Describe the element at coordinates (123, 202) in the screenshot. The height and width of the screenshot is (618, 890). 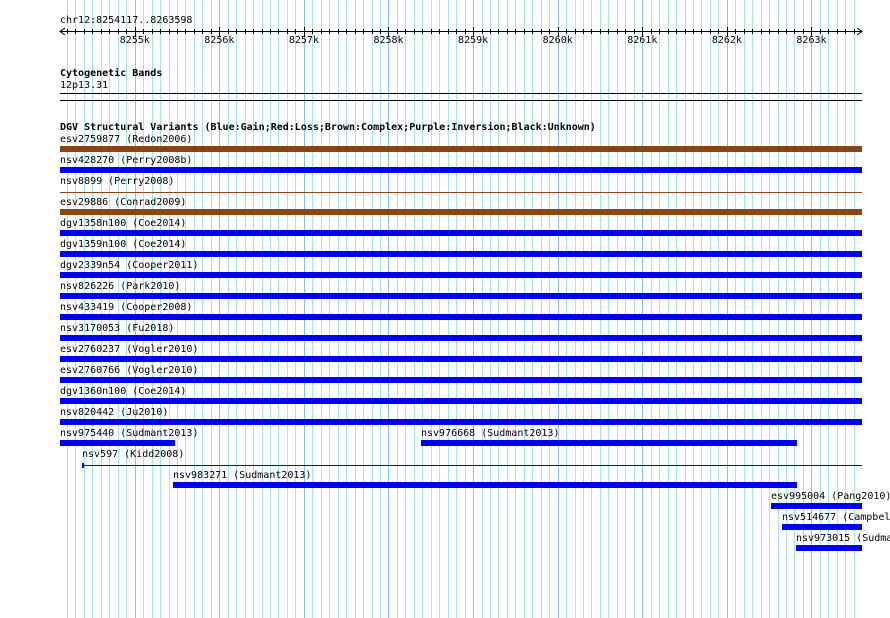
I see `feature-label: esv29886 (Conrad2009)` at that location.